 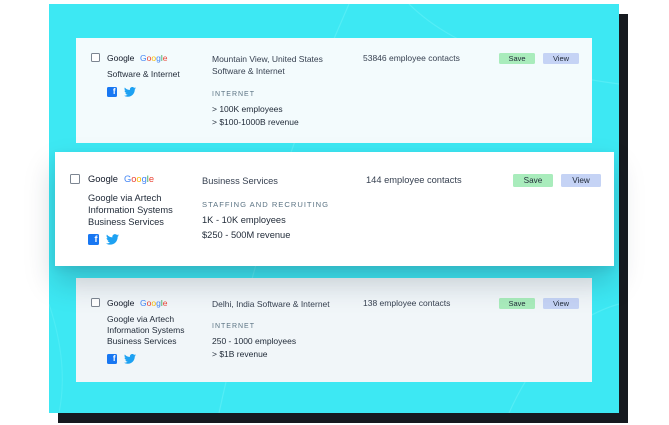 What do you see at coordinates (266, 204) in the screenshot?
I see `industry-label: STAFFING AND RECRUITING` at bounding box center [266, 204].